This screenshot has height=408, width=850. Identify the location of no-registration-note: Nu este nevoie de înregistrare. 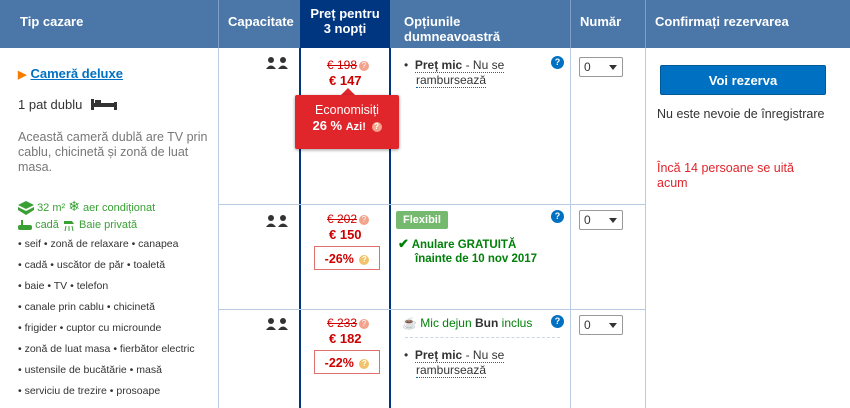
(741, 114).